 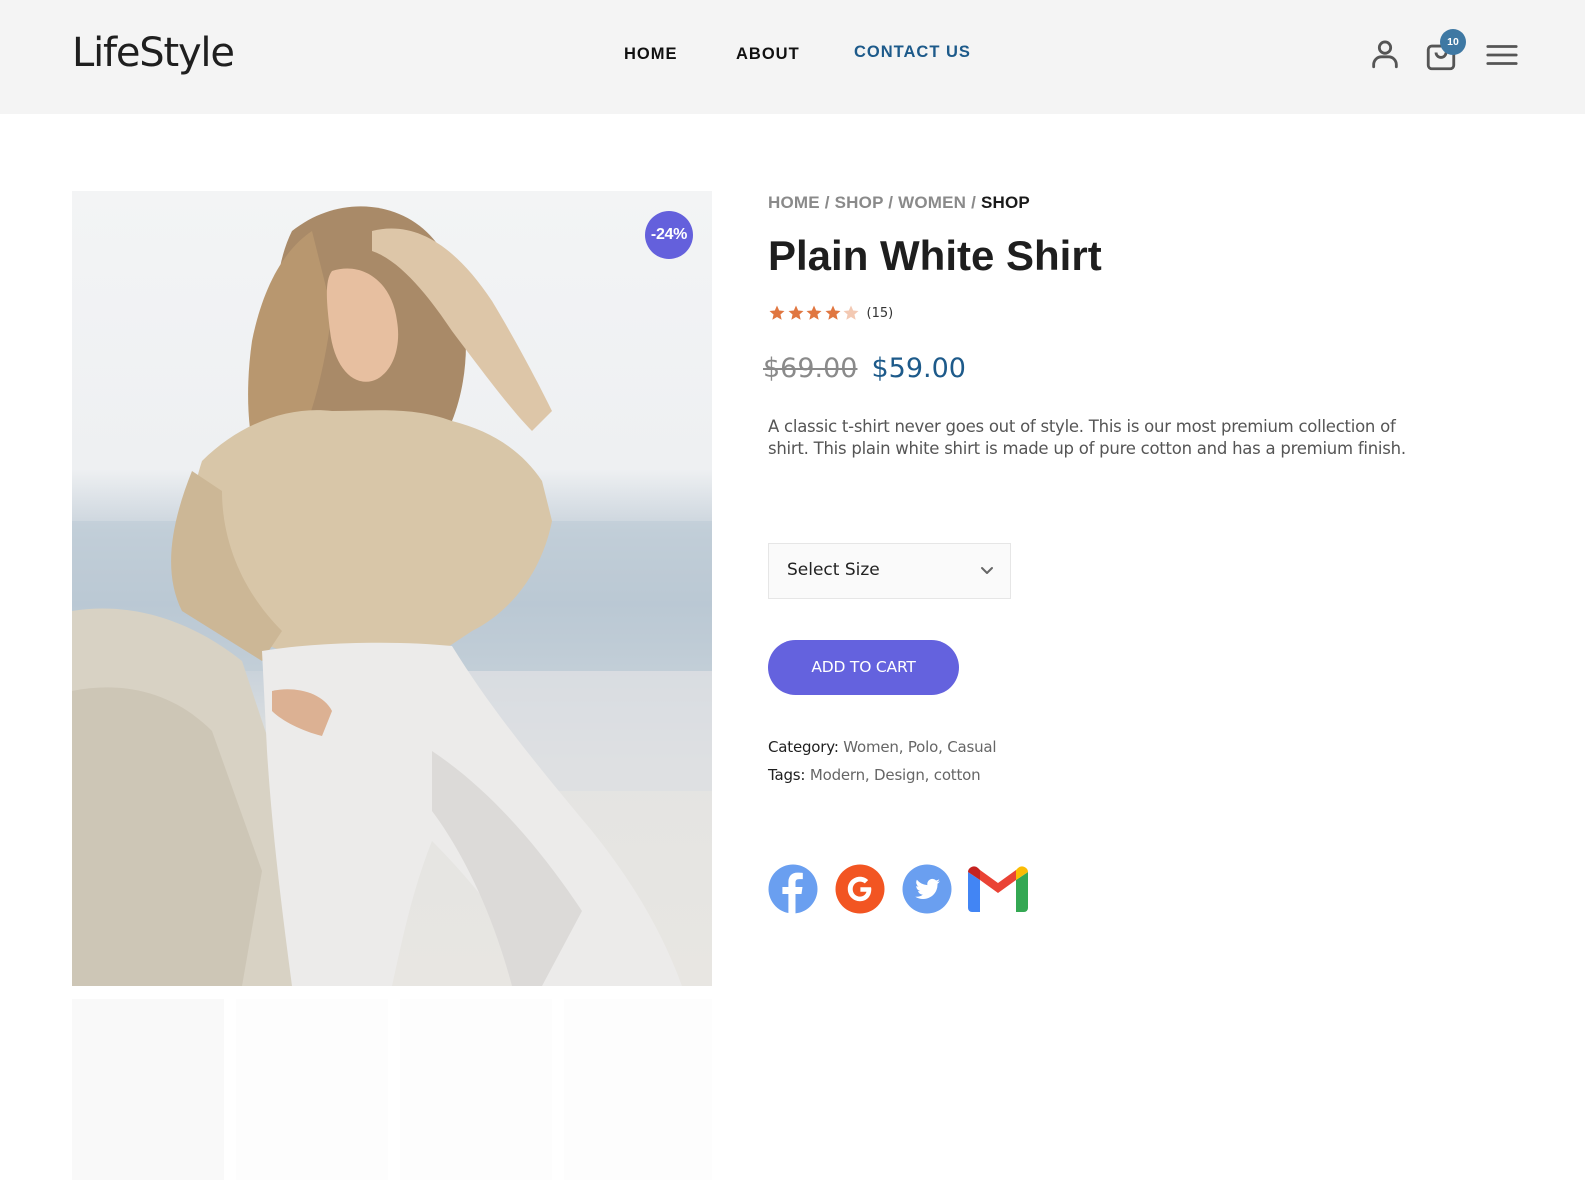 I want to click on category-row: Category: Women, Polo, Casual, so click(x=882, y=747).